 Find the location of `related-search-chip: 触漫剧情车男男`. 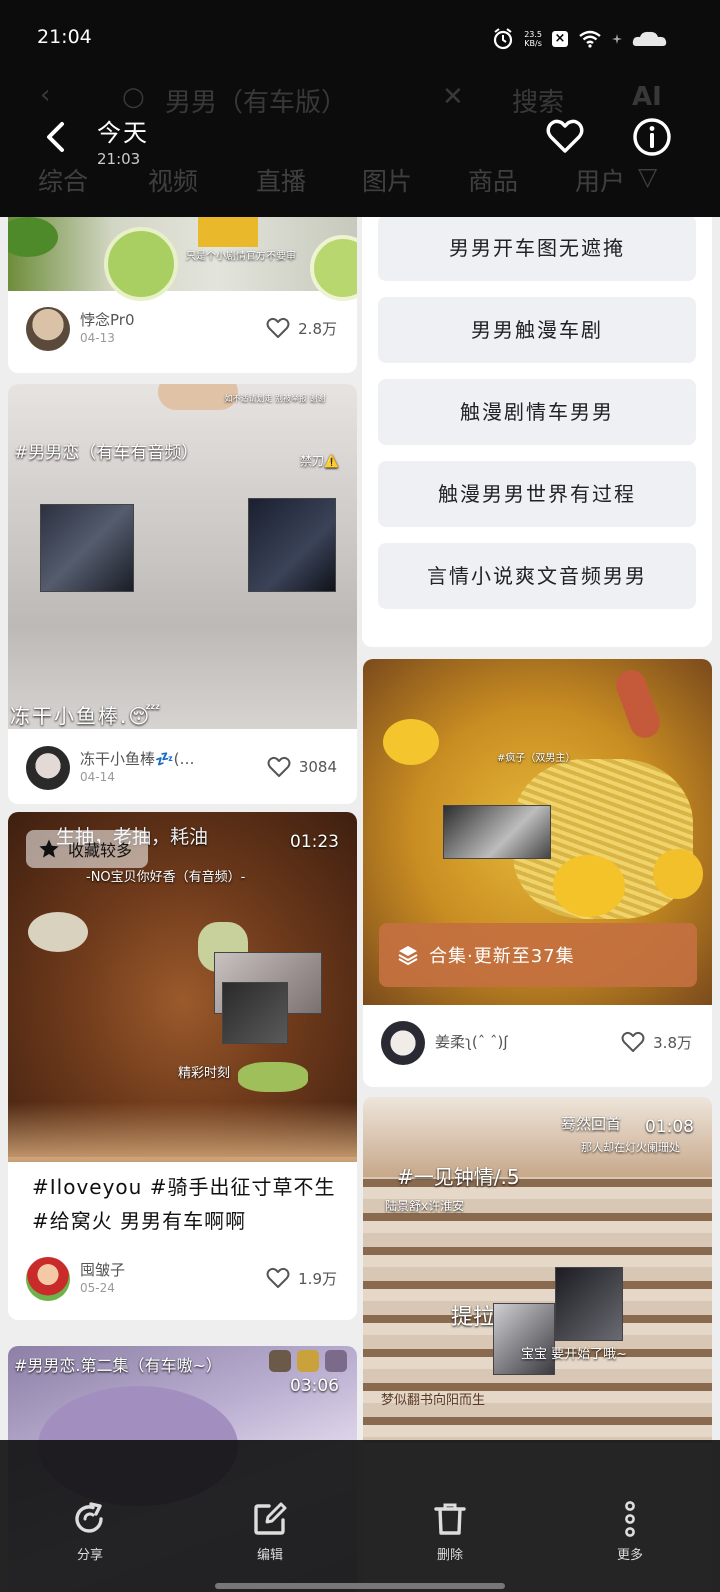

related-search-chip: 触漫剧情车男男 is located at coordinates (537, 412).